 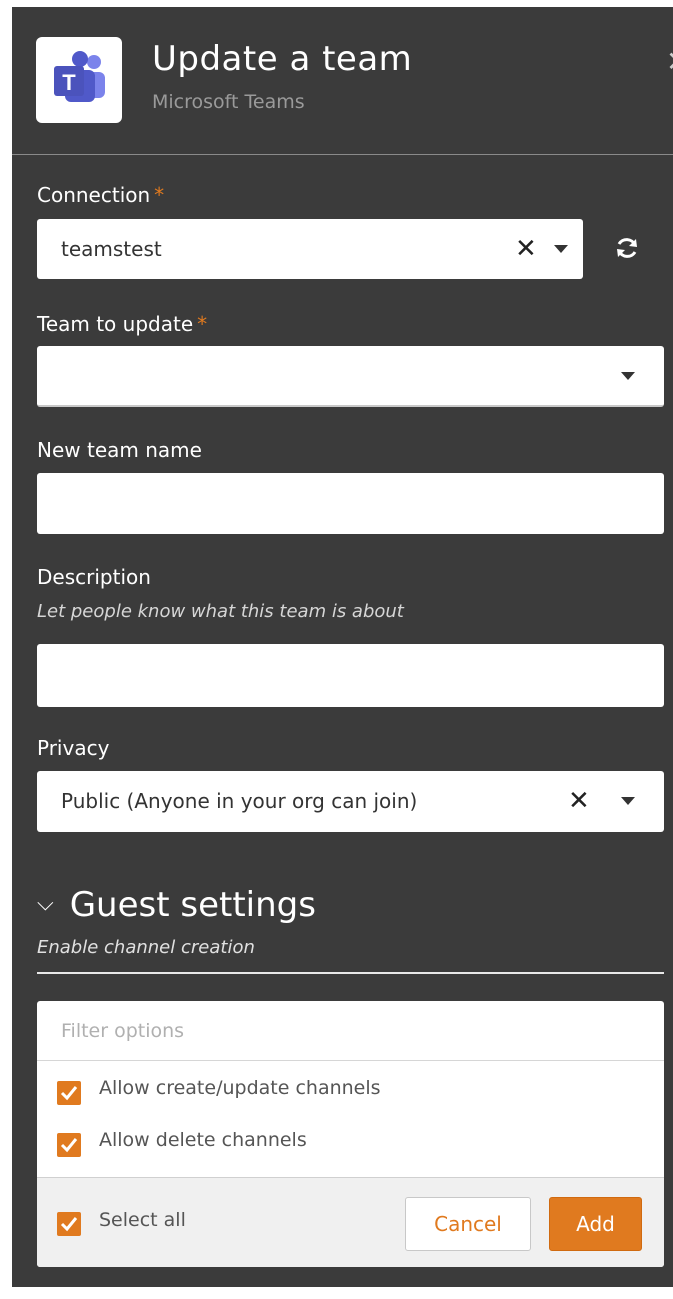 What do you see at coordinates (468, 1224) in the screenshot?
I see `cancel-button: Cancel` at bounding box center [468, 1224].